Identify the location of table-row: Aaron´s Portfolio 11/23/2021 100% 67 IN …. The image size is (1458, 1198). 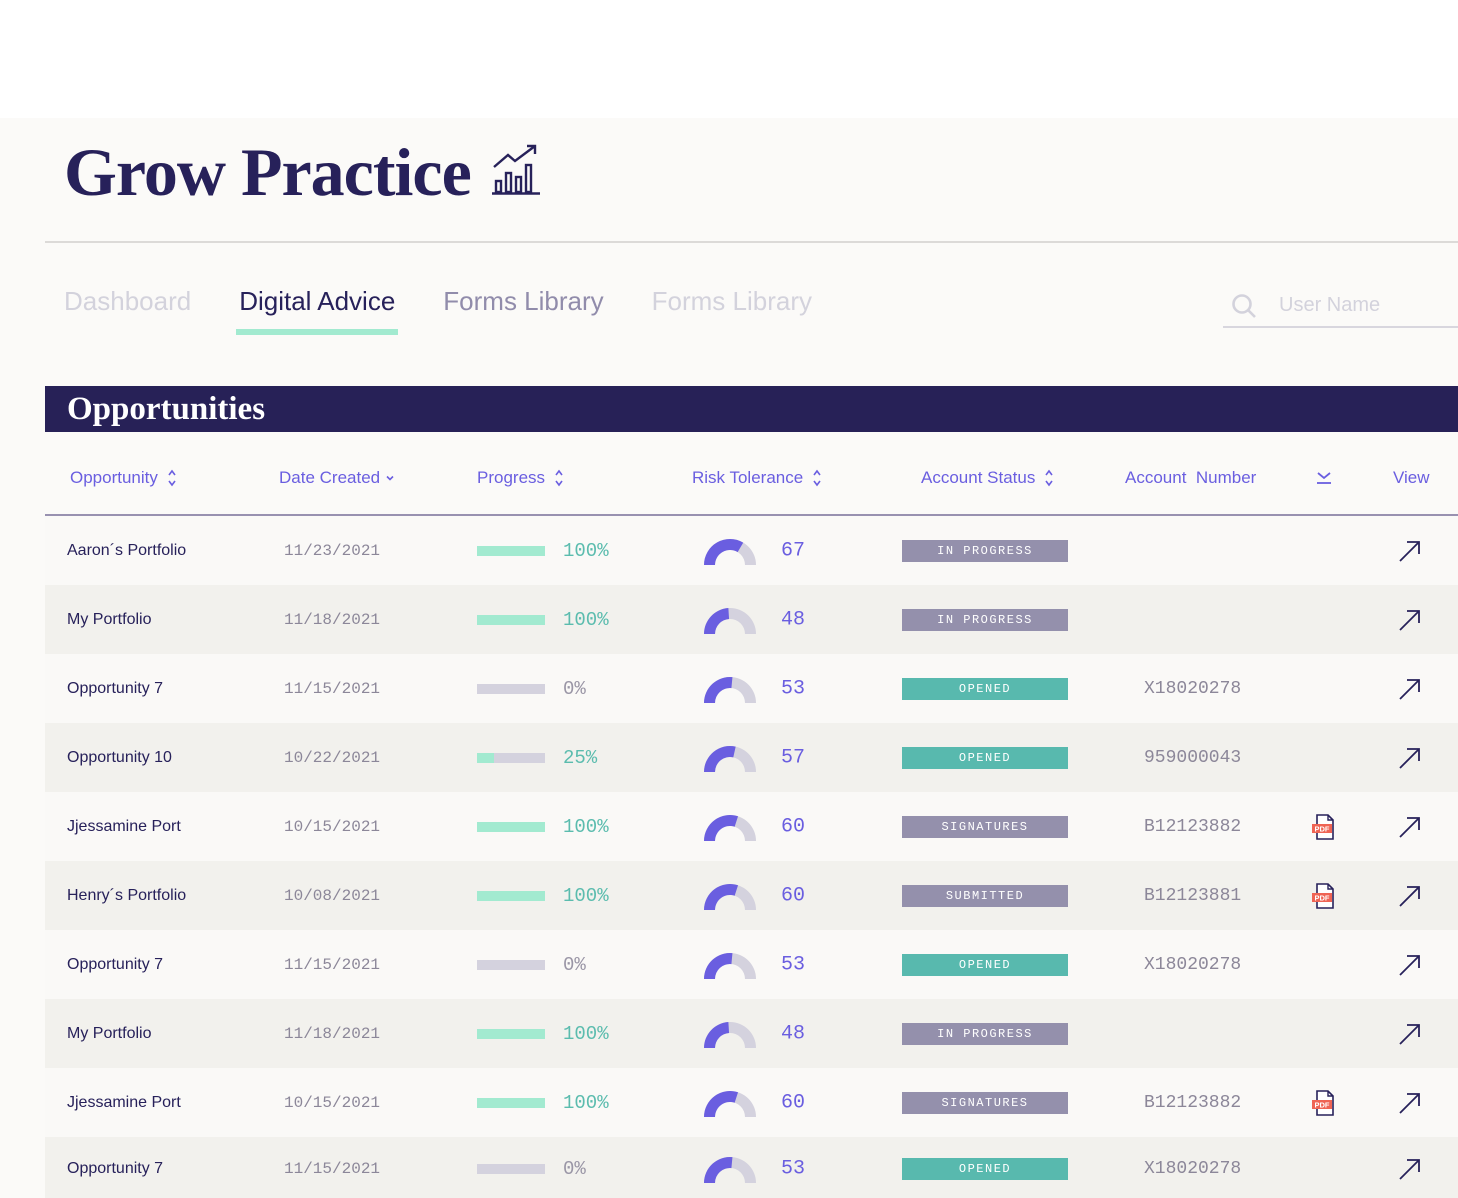
(751, 550).